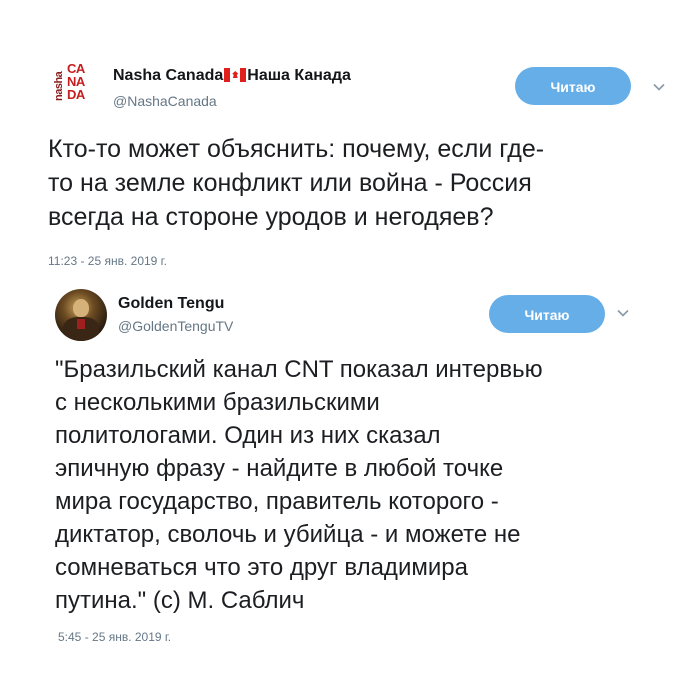 The height and width of the screenshot is (700, 699). What do you see at coordinates (171, 304) in the screenshot?
I see `display-name: Golden Tengu` at bounding box center [171, 304].